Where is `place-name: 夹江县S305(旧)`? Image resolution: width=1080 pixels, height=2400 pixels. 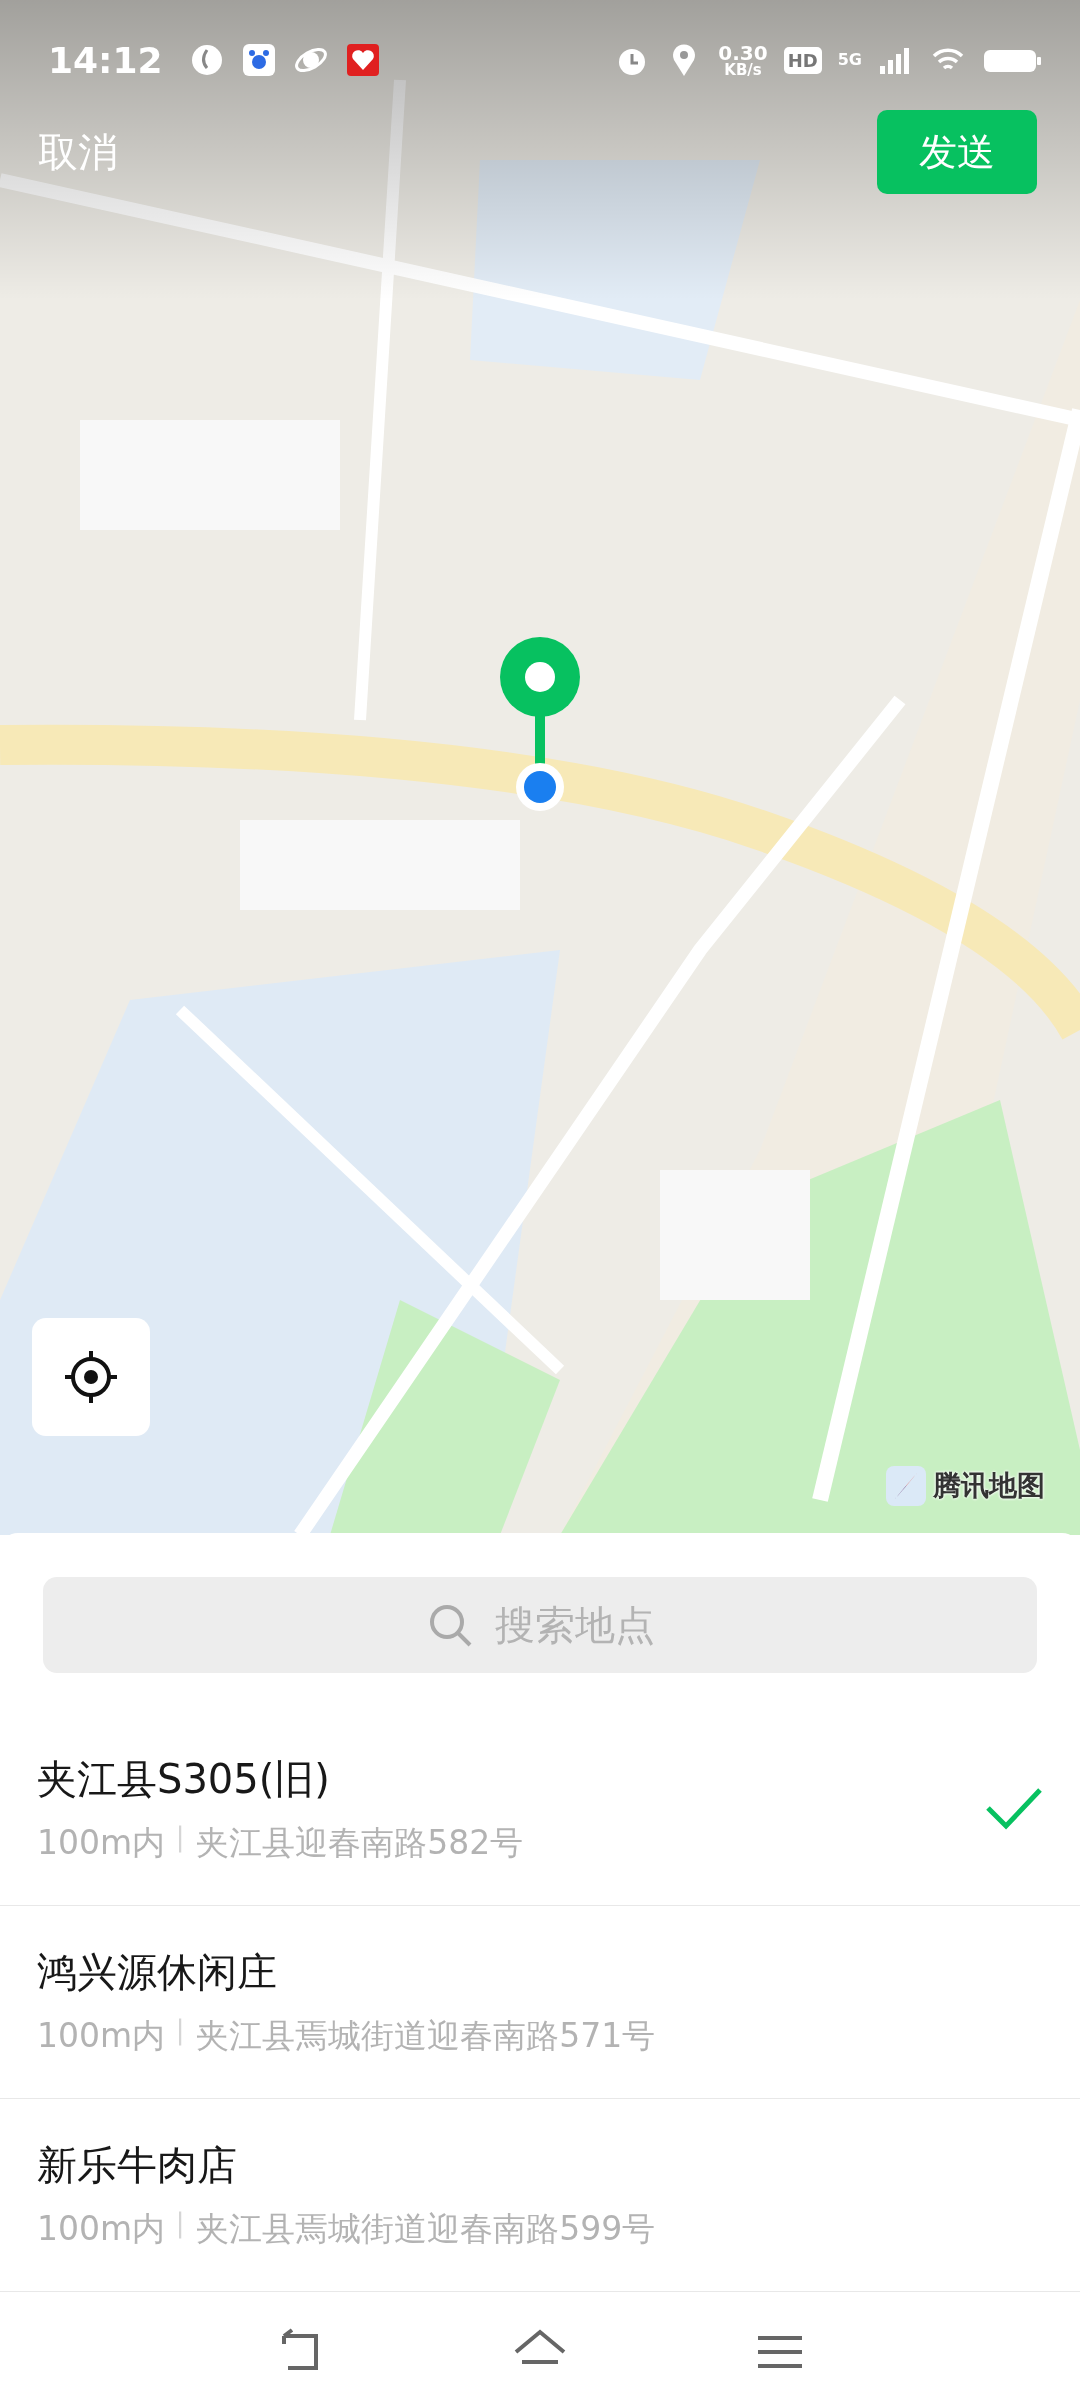 place-name: 夹江县S305(旧) is located at coordinates (184, 1779).